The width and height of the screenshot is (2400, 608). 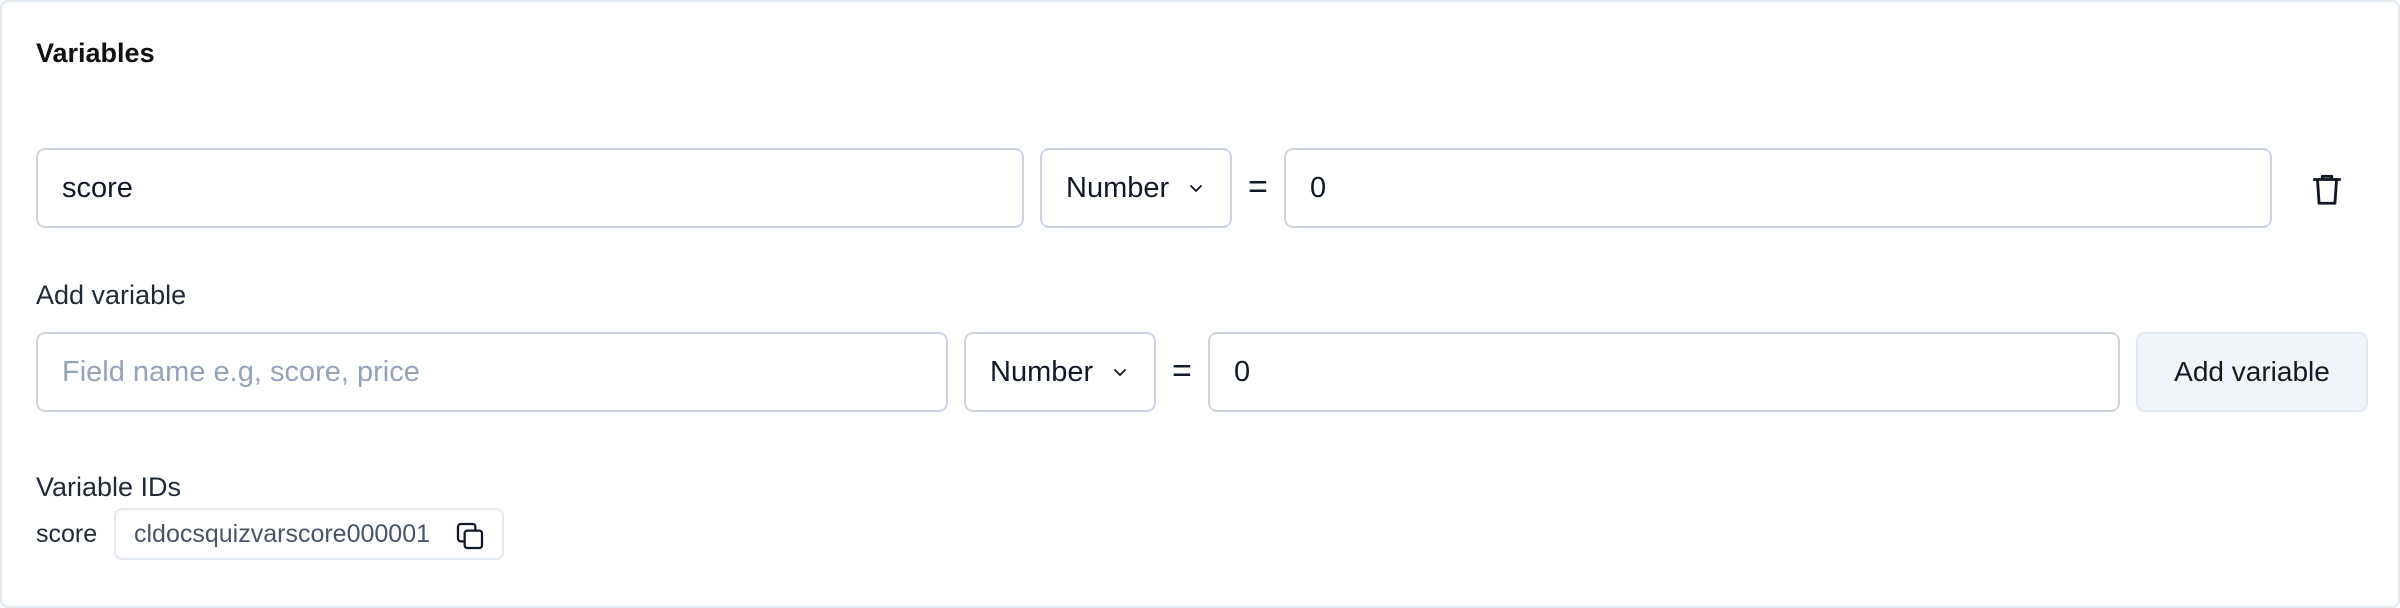 What do you see at coordinates (1664, 372) in the screenshot?
I see `new-variable-value-input` at bounding box center [1664, 372].